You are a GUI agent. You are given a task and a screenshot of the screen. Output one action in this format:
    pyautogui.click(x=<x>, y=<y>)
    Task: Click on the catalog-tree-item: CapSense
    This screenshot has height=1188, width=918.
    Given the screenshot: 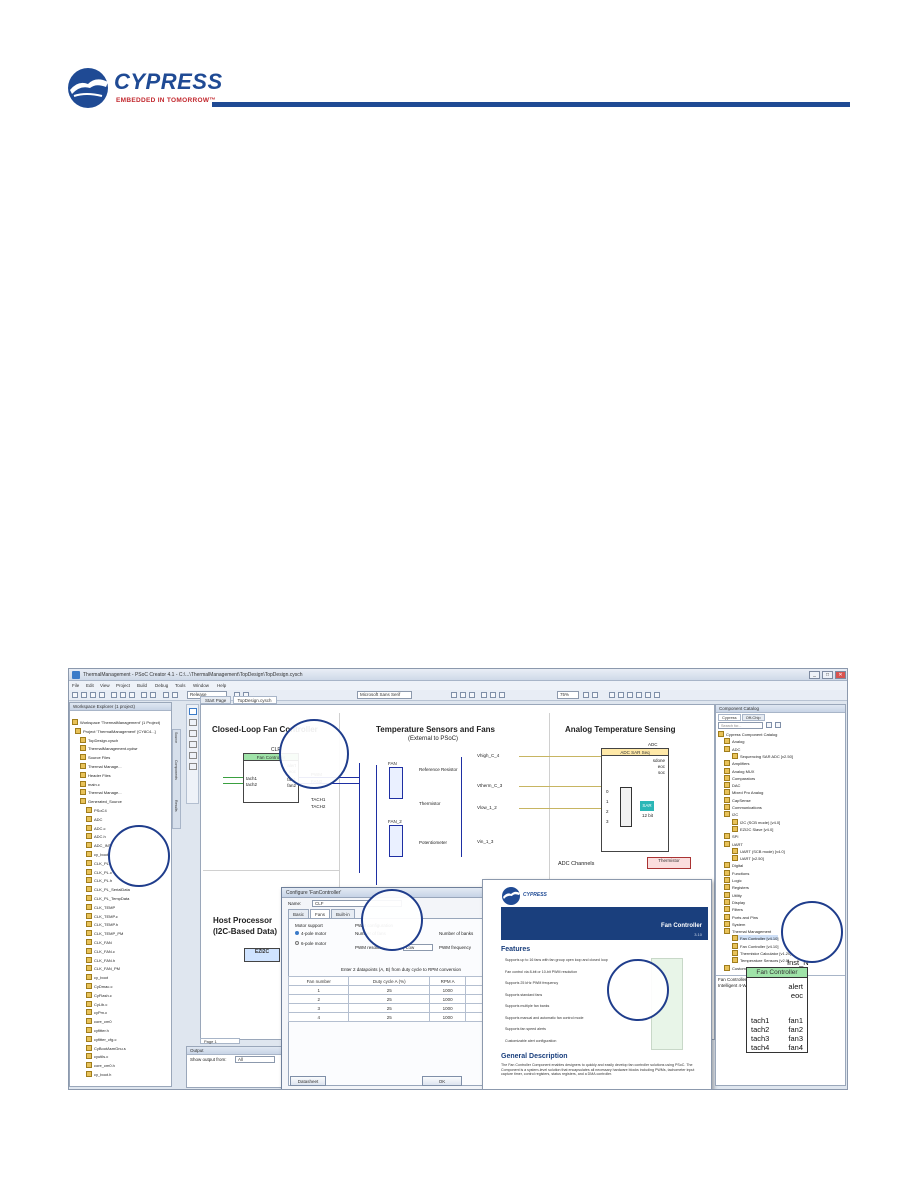 What is the action you would take?
    pyautogui.click(x=737, y=800)
    